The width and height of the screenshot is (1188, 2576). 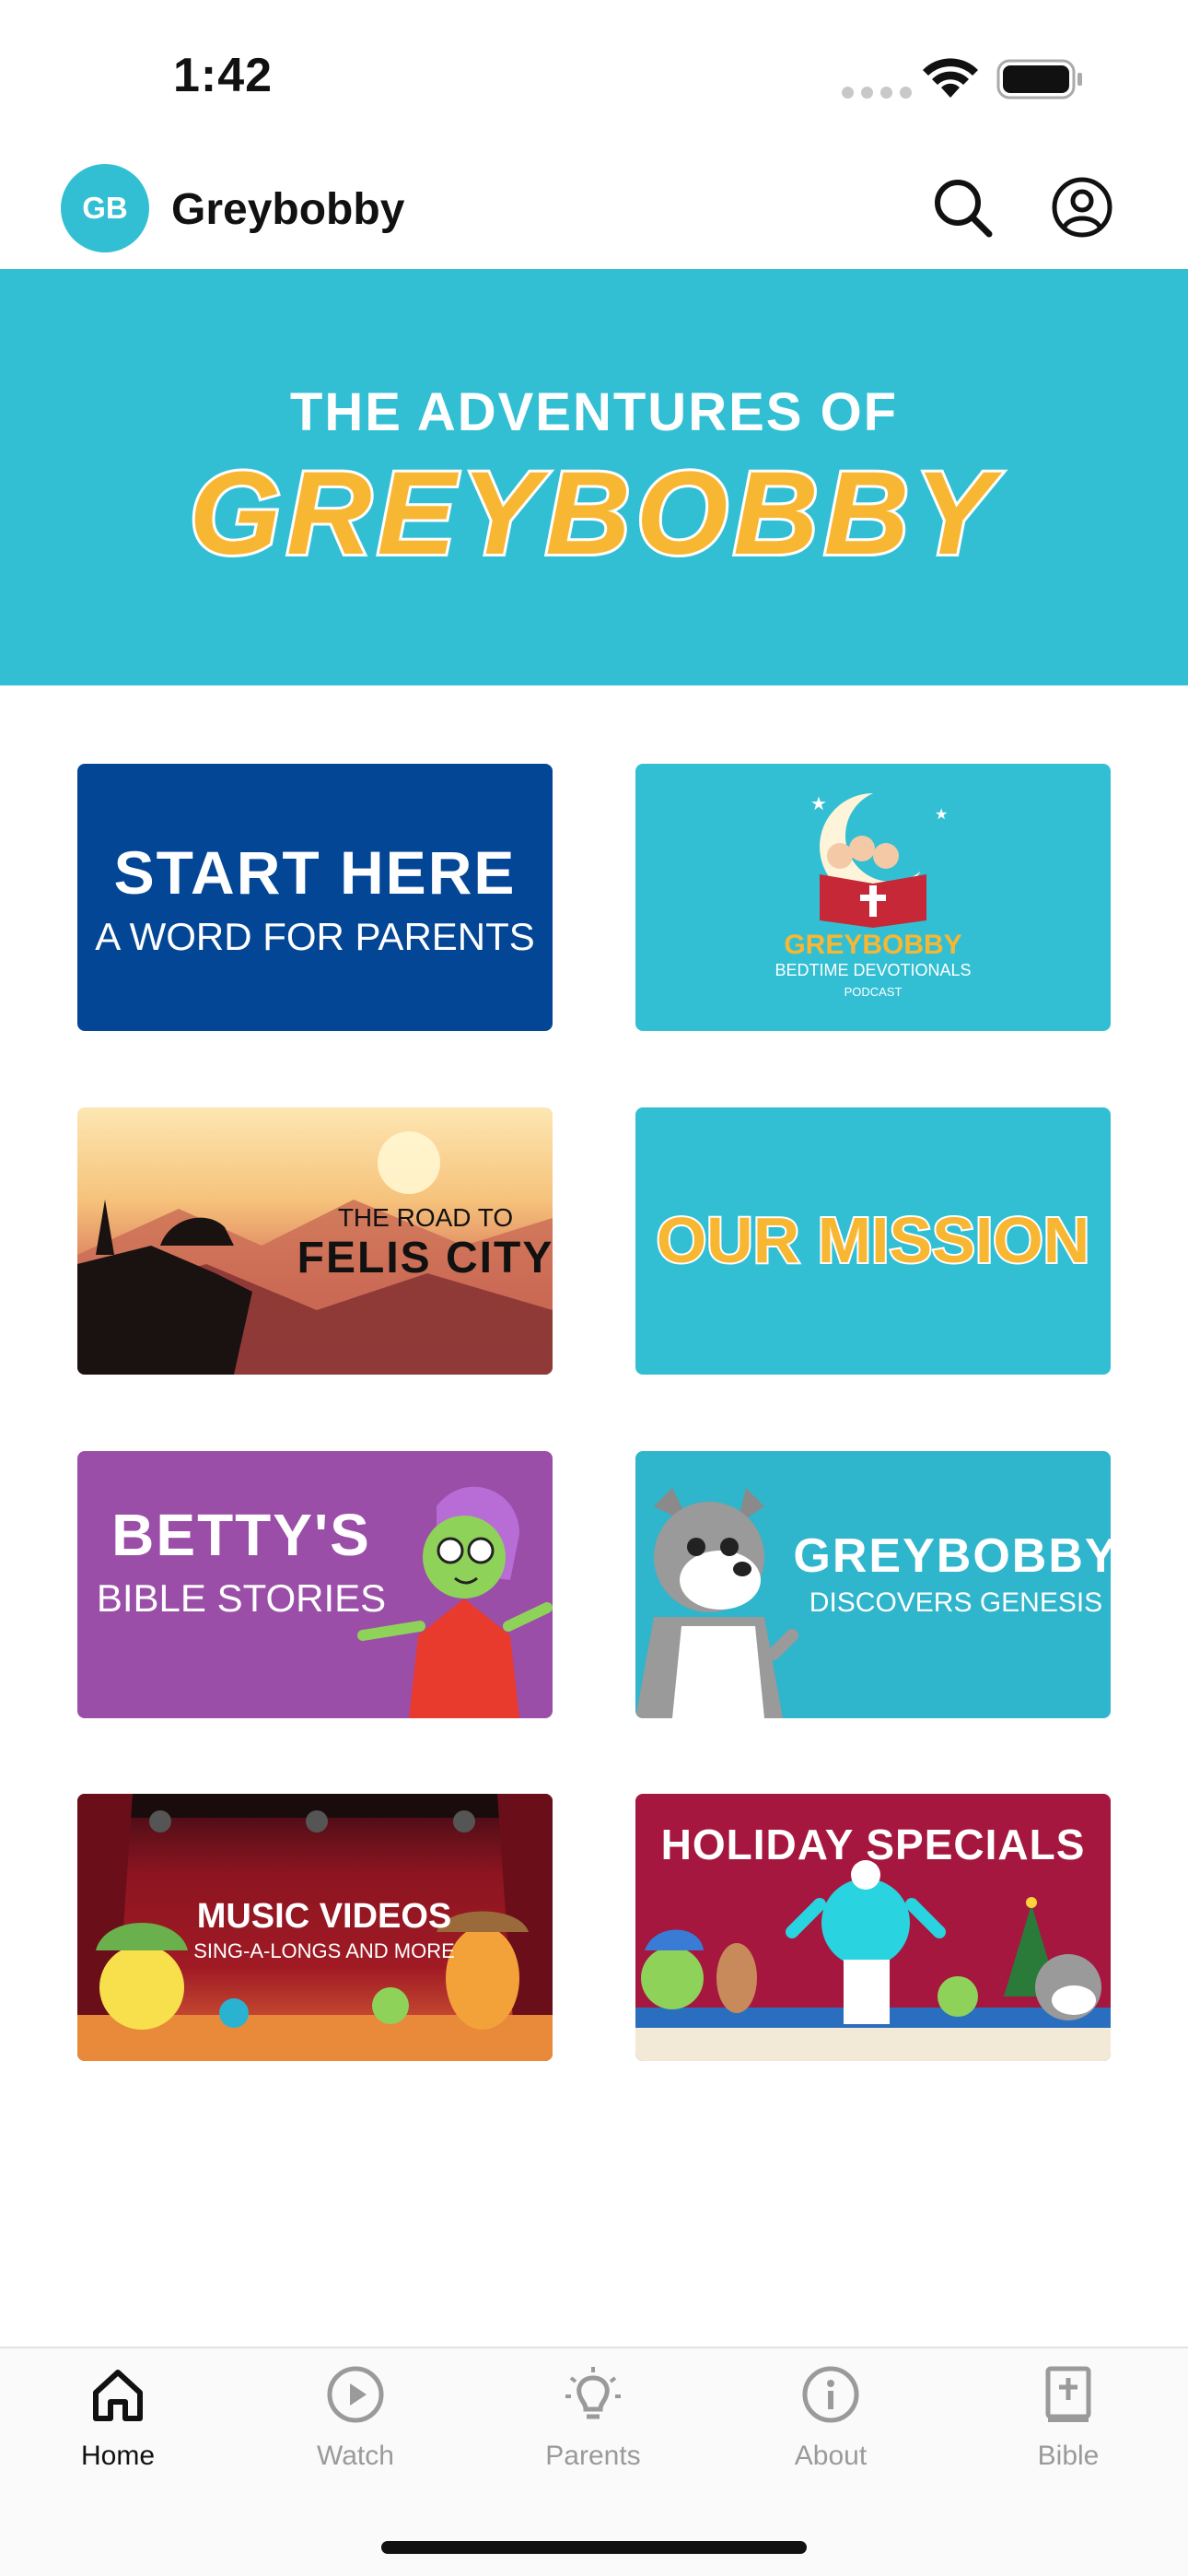 I want to click on tile-start-here: START HERE A WORD FOR PARENTS, so click(x=315, y=897).